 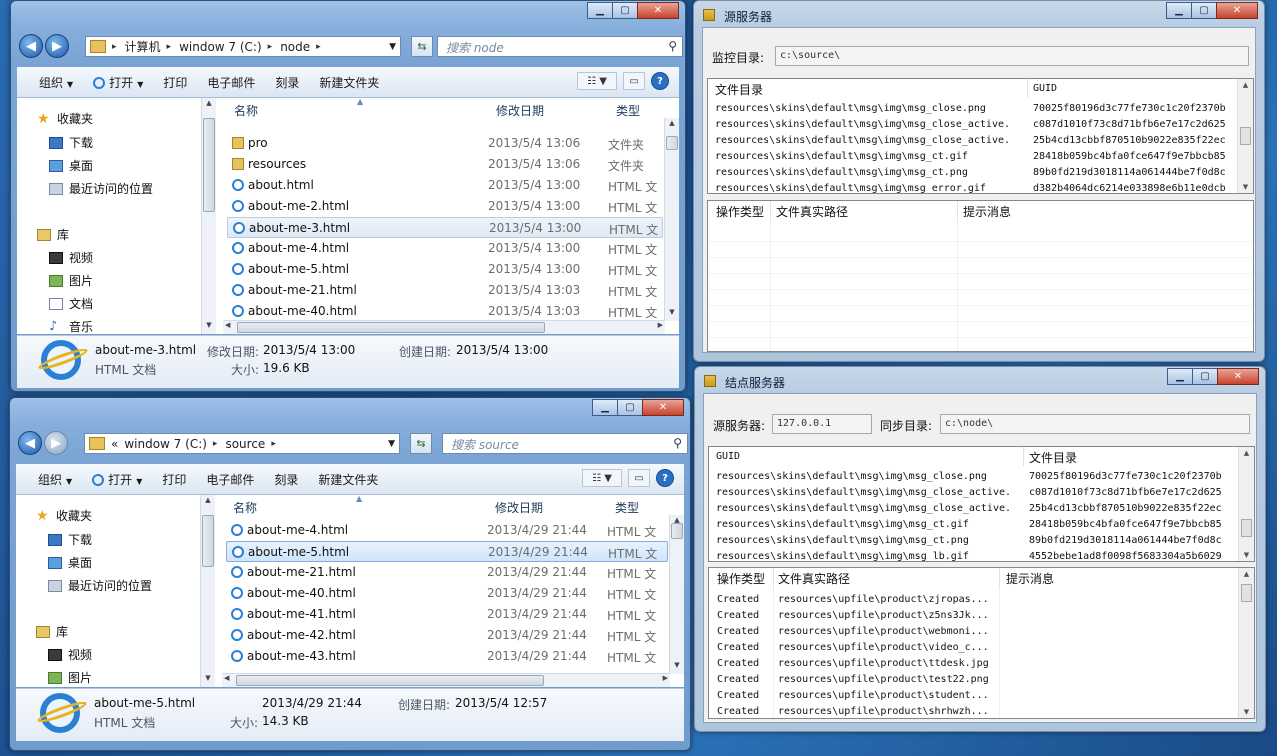 What do you see at coordinates (447, 593) in the screenshot?
I see `file-row: about-me-40.html 2013/4/29 21:44 HTML 文` at bounding box center [447, 593].